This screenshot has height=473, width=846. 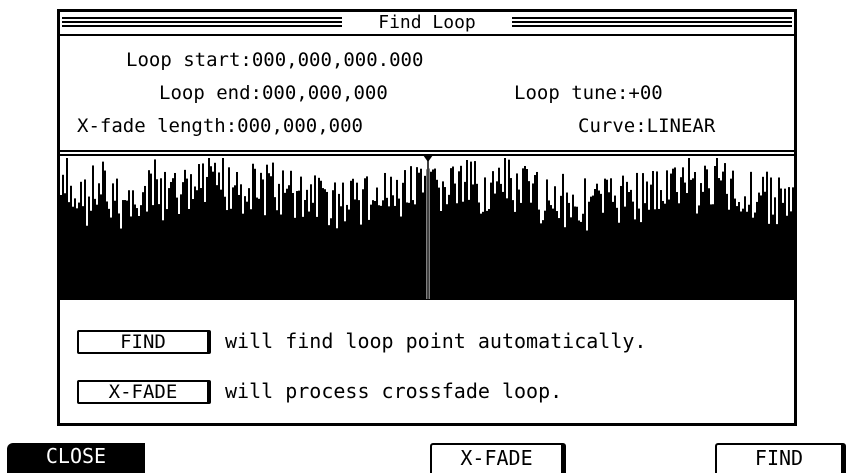 What do you see at coordinates (220, 126) in the screenshot?
I see `xfade-length-field: X-fade length:000,000,000` at bounding box center [220, 126].